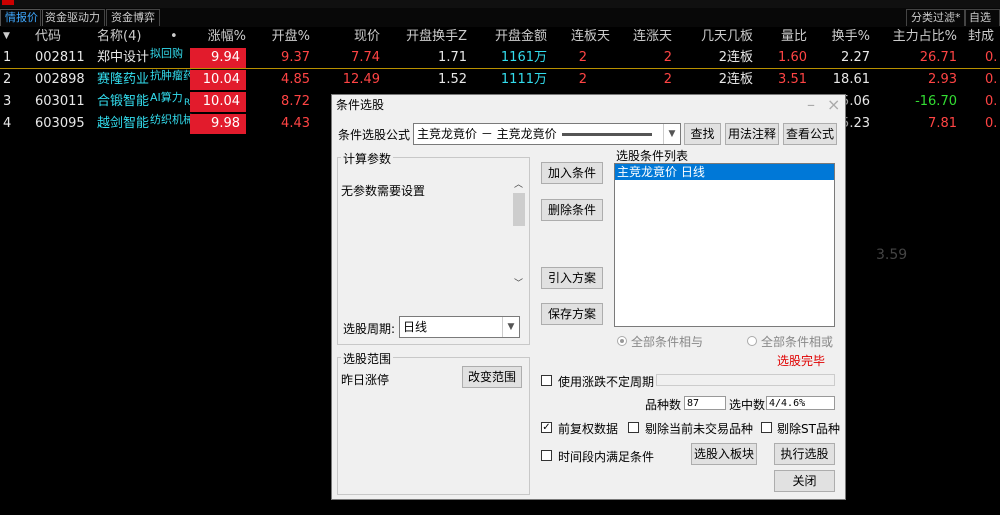 Image resolution: width=1000 pixels, height=515 pixels. I want to click on adjust-label: 前复权数据, so click(588, 429).